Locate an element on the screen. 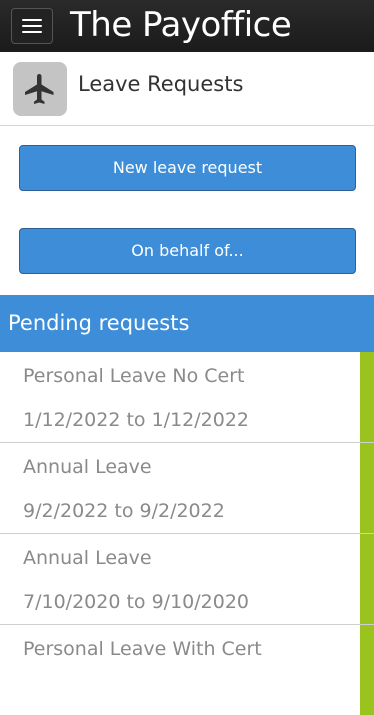 The height and width of the screenshot is (716, 374). leave-type: Personal Leave No Cert is located at coordinates (134, 376).